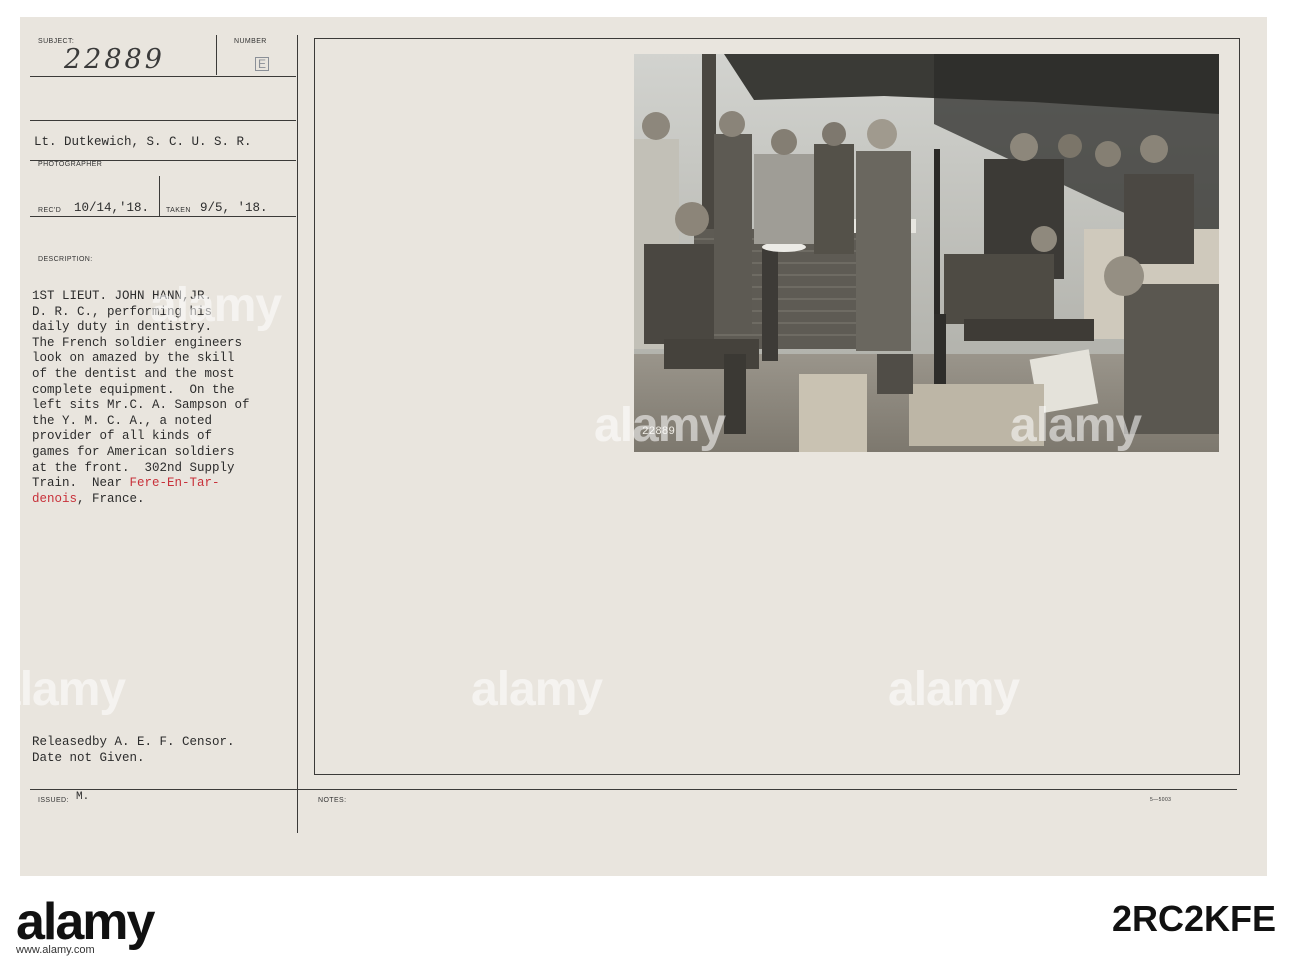 The image size is (1300, 966). Describe the element at coordinates (1161, 800) in the screenshot. I see `form-code: 5—5003` at that location.